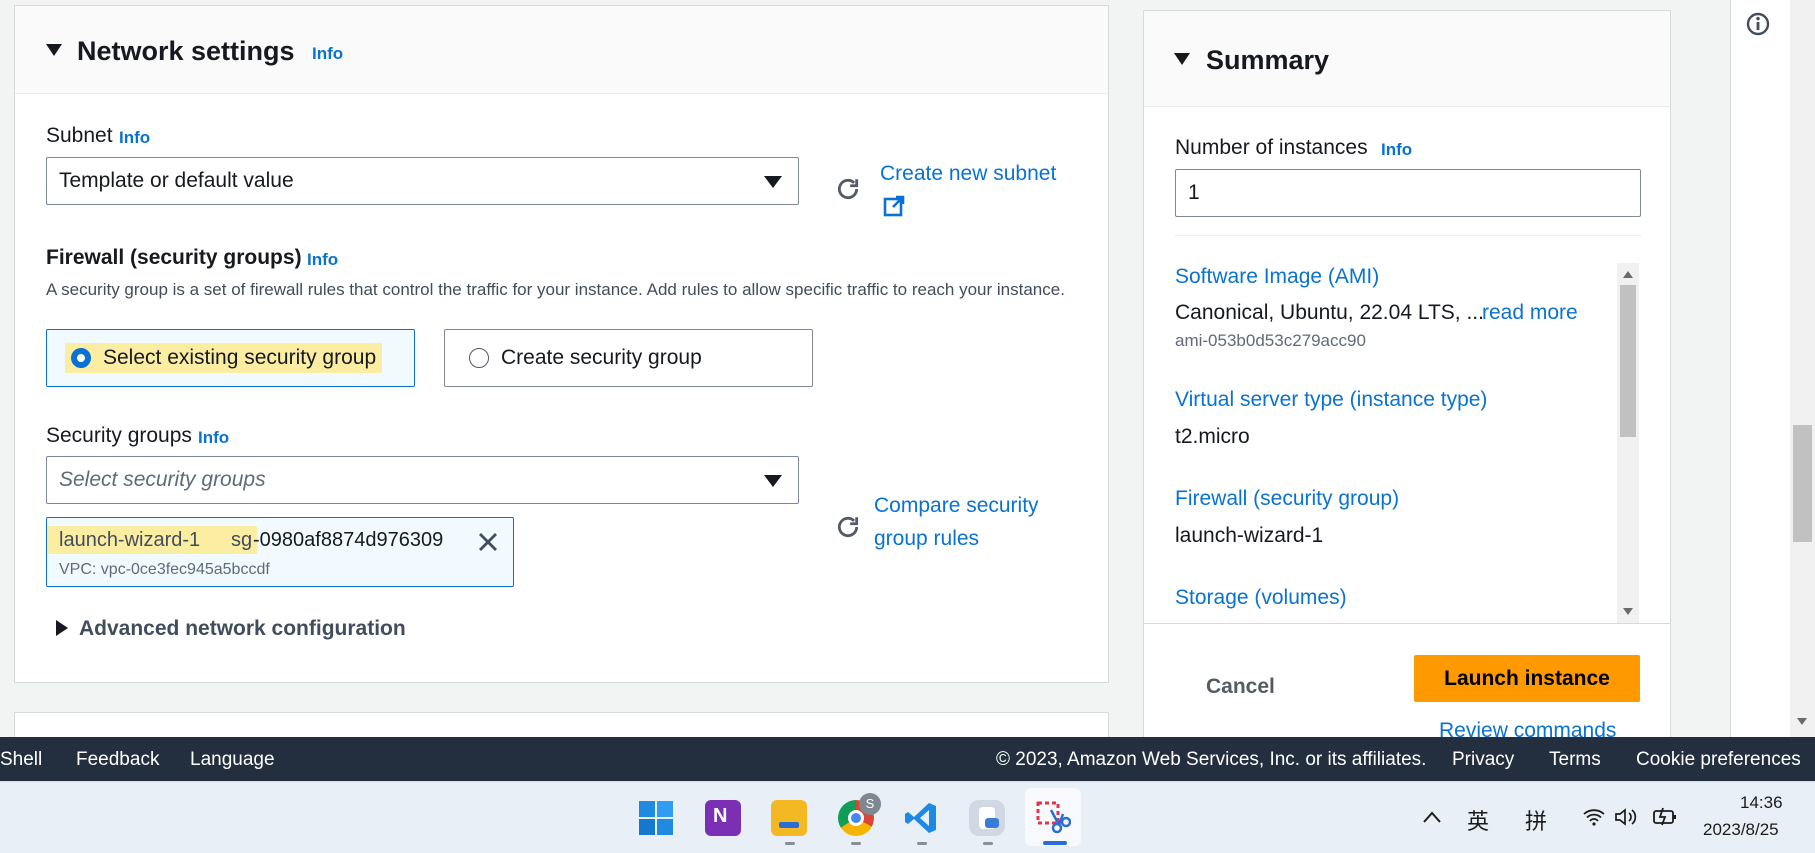 The image size is (1815, 853). What do you see at coordinates (62, 628) in the screenshot?
I see `expand-caret-icon` at bounding box center [62, 628].